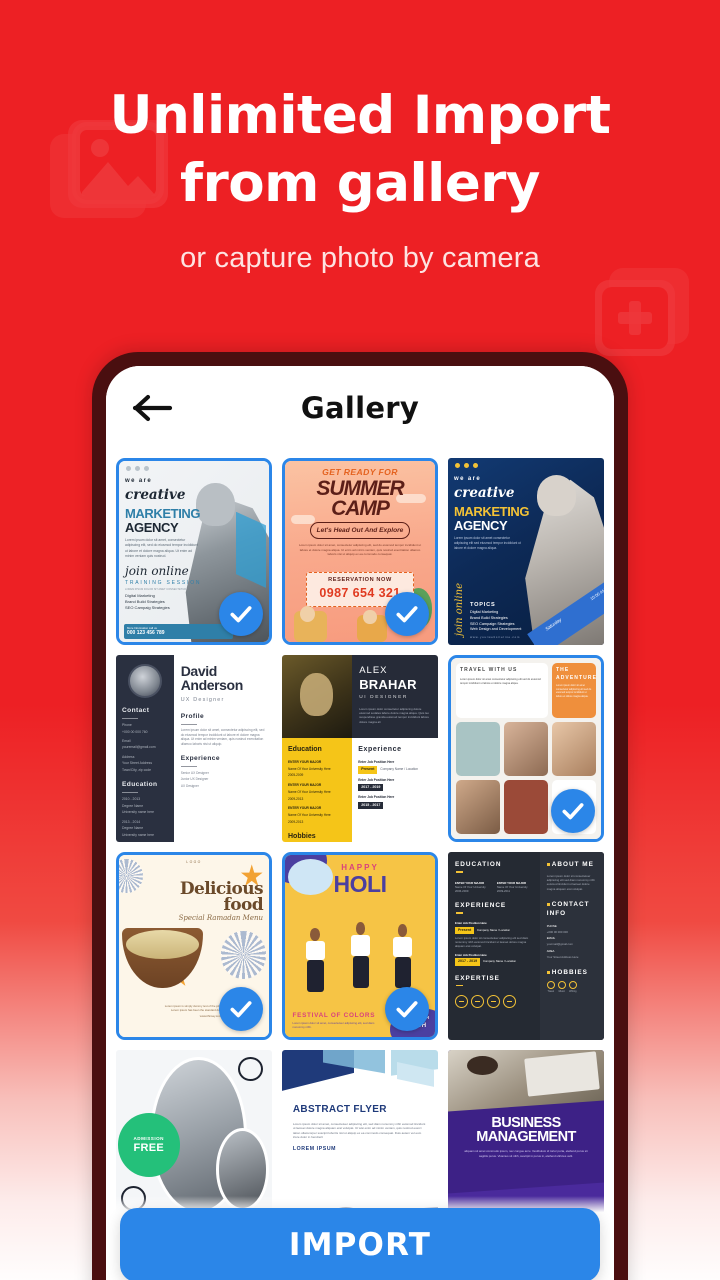 This screenshot has height=1280, width=720. Describe the element at coordinates (576, 674) in the screenshot. I see `thumb-text: THE ADVENTURE` at that location.